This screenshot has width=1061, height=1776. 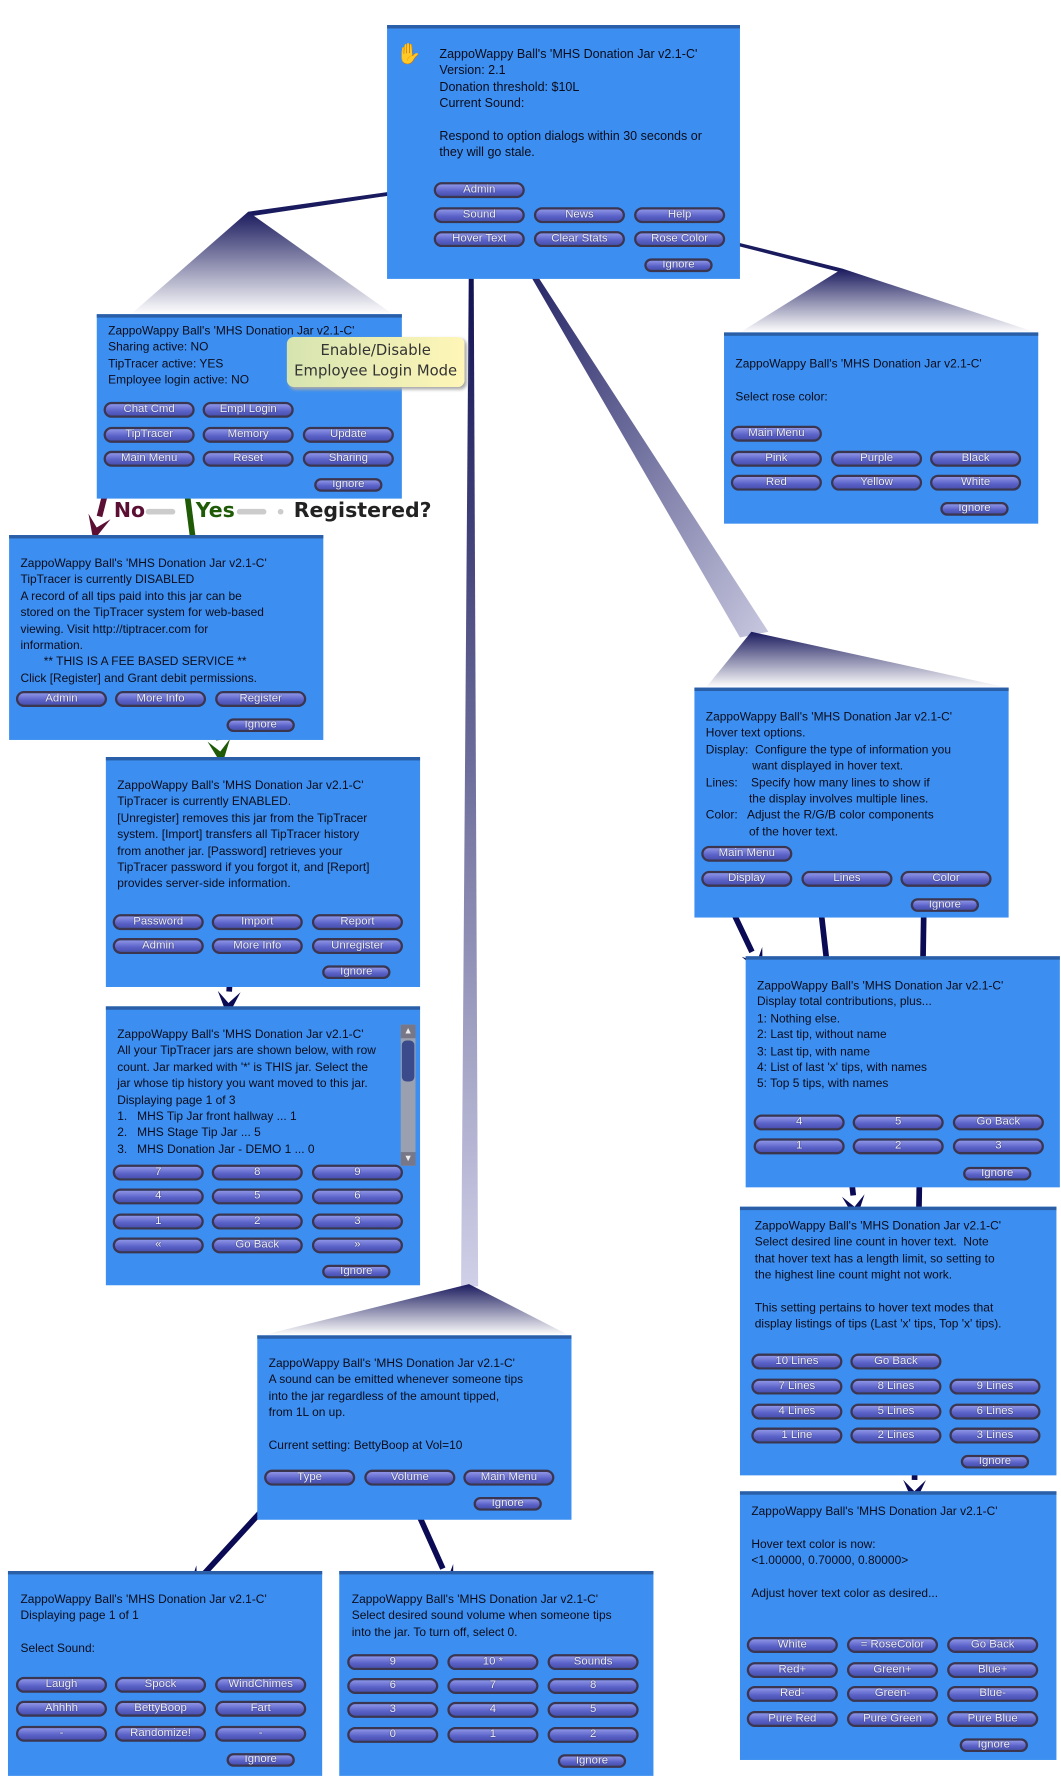 What do you see at coordinates (847, 878) in the screenshot?
I see `lines-button: Lines` at bounding box center [847, 878].